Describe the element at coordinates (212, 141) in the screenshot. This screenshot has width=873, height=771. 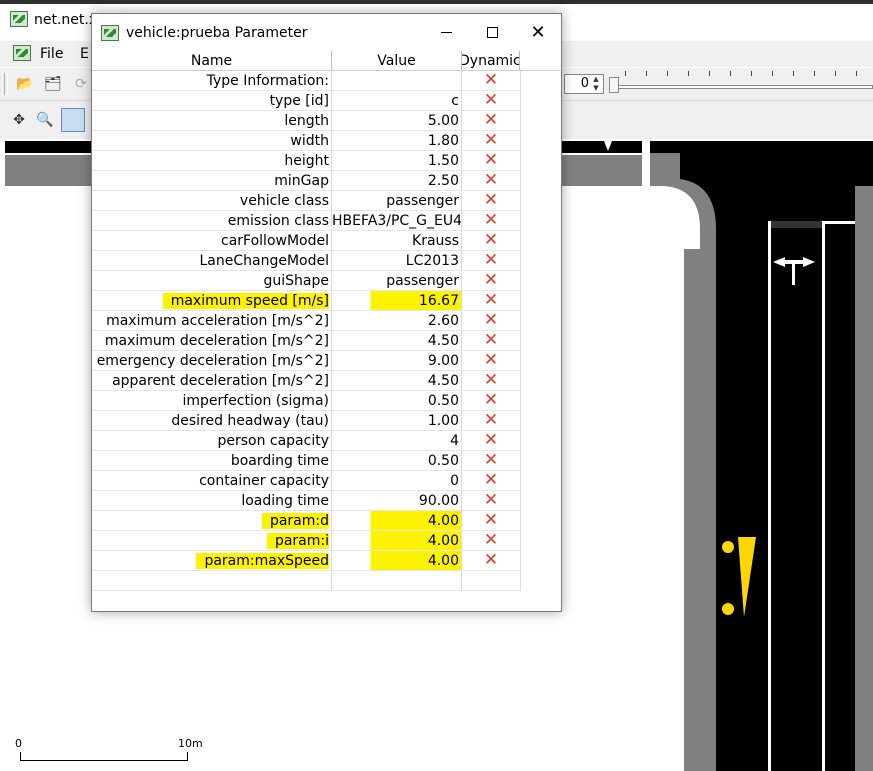
I see `param-name-cell: width` at that location.